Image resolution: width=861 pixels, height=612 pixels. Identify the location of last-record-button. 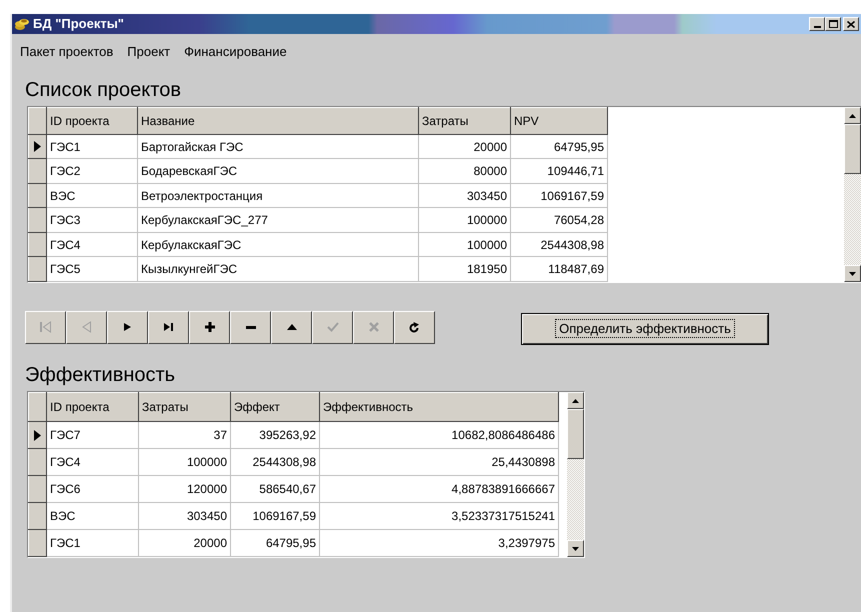
(168, 327).